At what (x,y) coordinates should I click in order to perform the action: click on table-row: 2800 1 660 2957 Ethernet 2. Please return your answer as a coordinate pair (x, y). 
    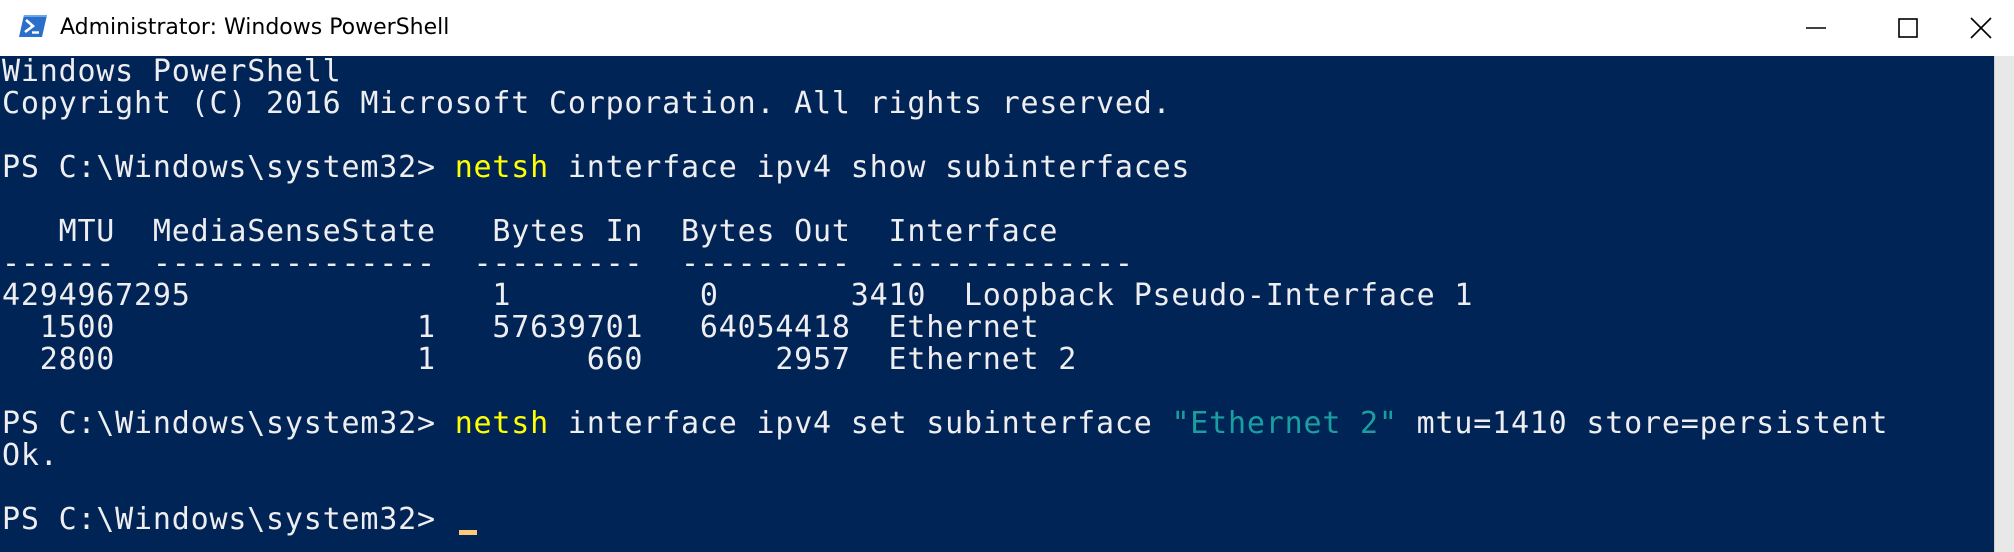
    Looking at the image, I should click on (540, 359).